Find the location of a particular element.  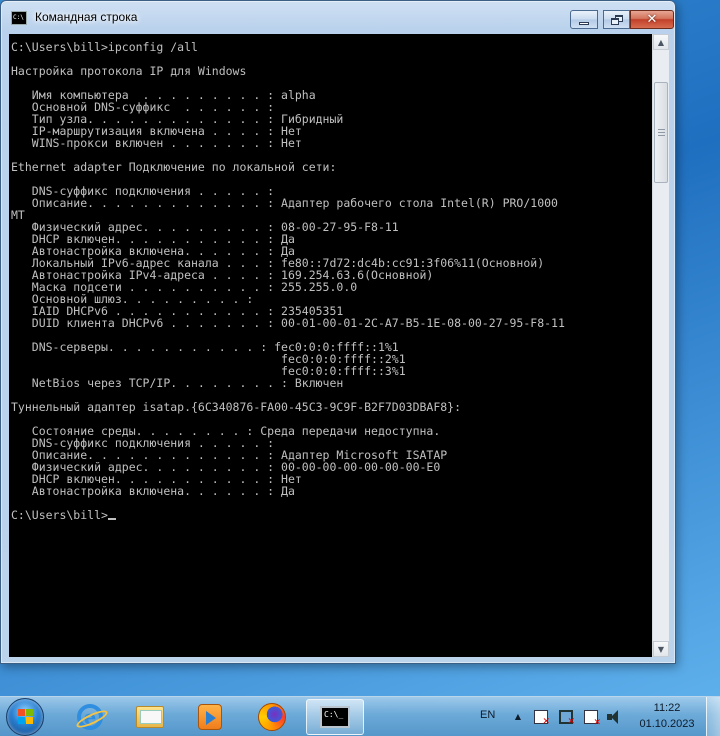

console-line: WINS-прокси включен . . . . . . . : Нет is located at coordinates (156, 143).